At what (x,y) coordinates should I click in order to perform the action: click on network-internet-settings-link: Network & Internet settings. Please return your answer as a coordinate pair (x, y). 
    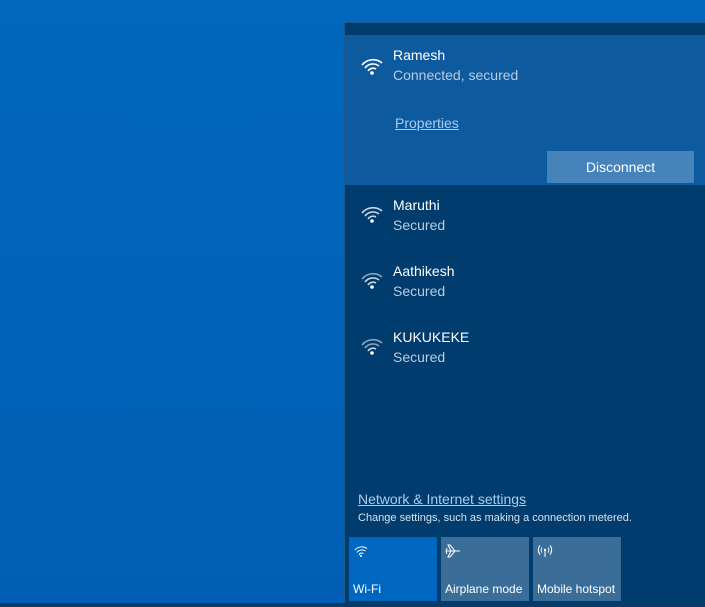
    Looking at the image, I should click on (442, 499).